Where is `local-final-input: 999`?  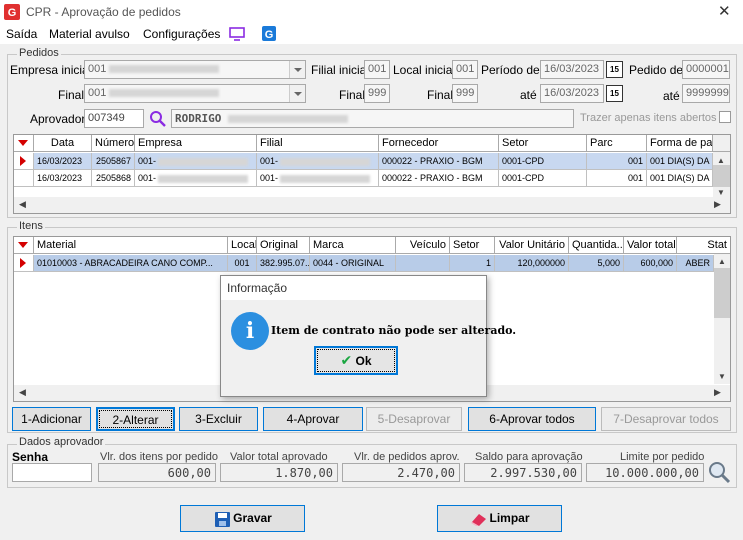 local-final-input: 999 is located at coordinates (465, 93).